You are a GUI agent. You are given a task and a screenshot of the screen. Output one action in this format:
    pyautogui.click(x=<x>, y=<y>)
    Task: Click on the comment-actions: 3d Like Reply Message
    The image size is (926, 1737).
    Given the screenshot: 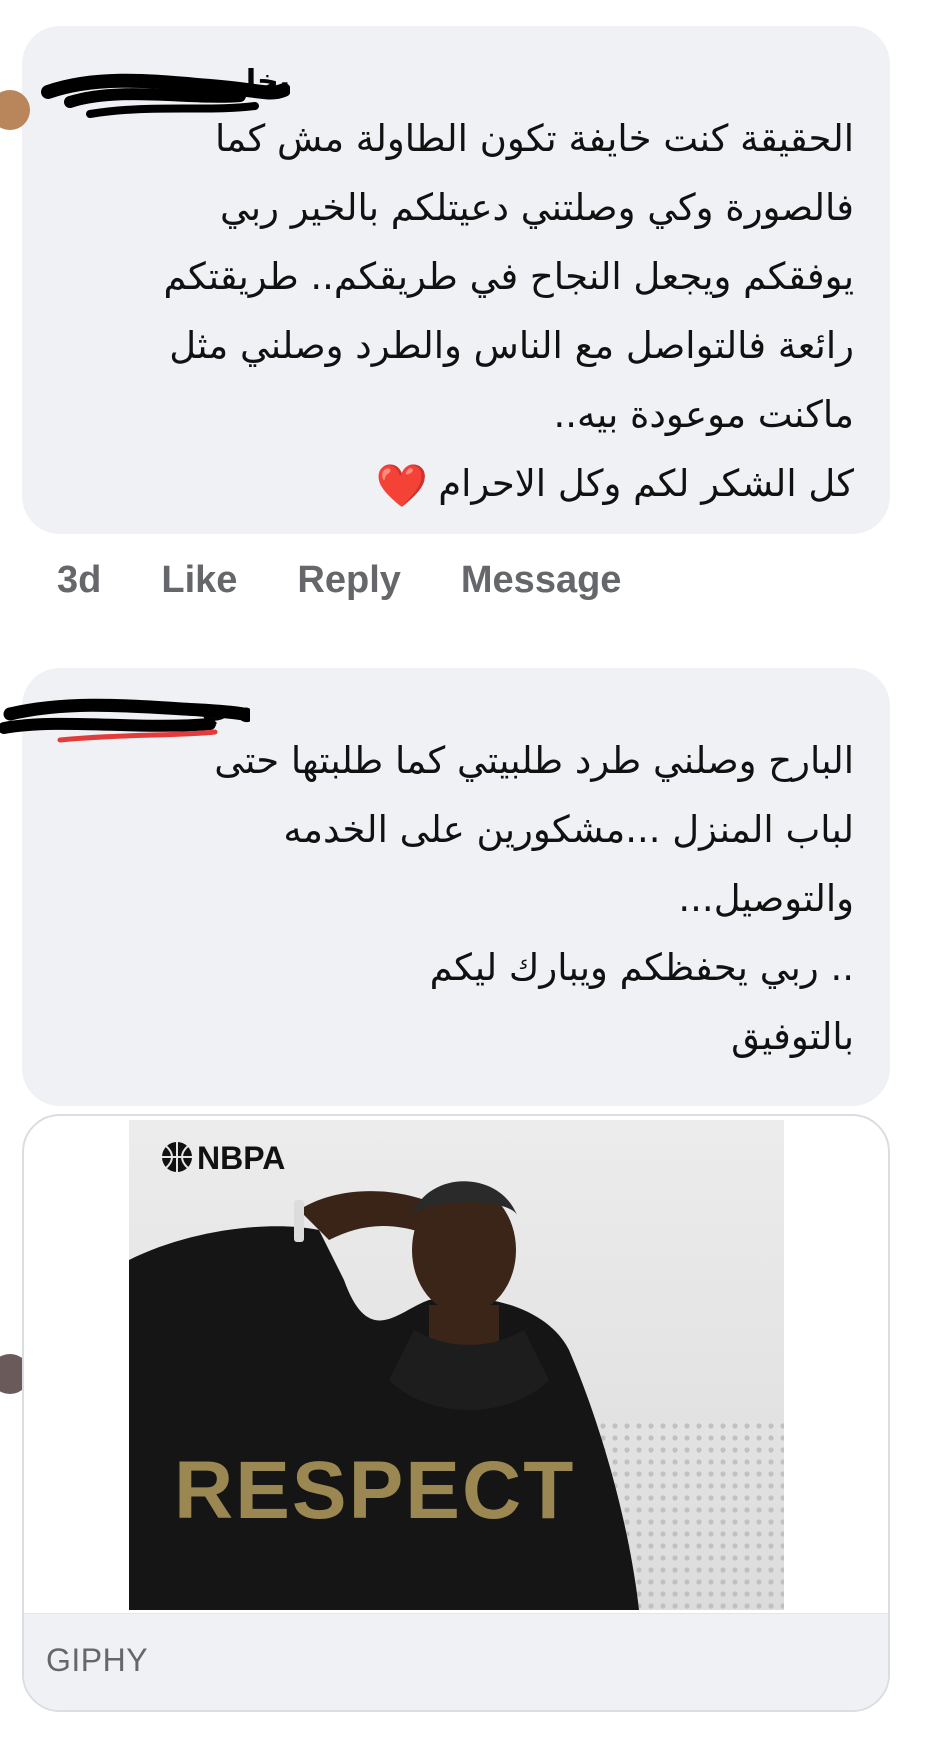 What is the action you would take?
    pyautogui.click(x=369, y=580)
    